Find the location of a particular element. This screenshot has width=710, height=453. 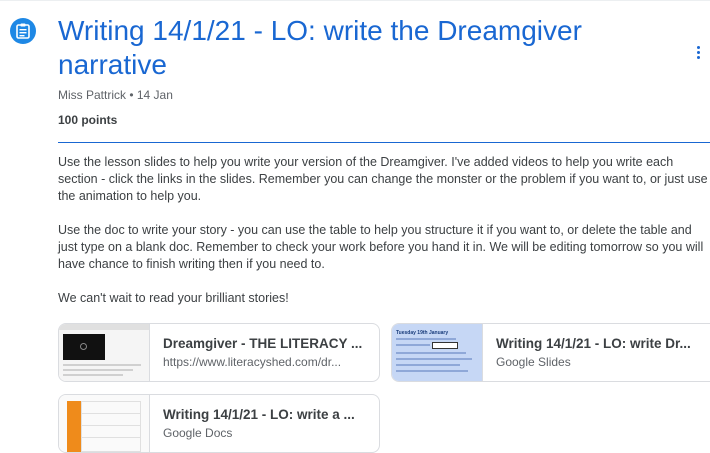

assignment-meta: Miss Pattrick • 14 Jan is located at coordinates (115, 95).